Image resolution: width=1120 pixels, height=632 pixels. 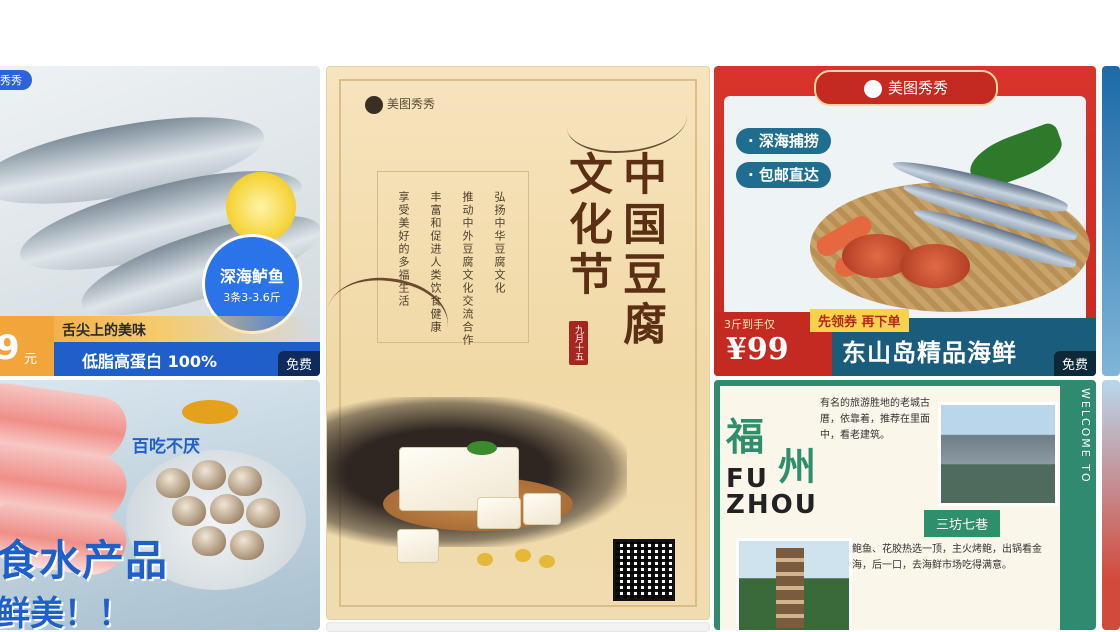 What do you see at coordinates (797, 467) in the screenshot?
I see `title-char: 州` at bounding box center [797, 467].